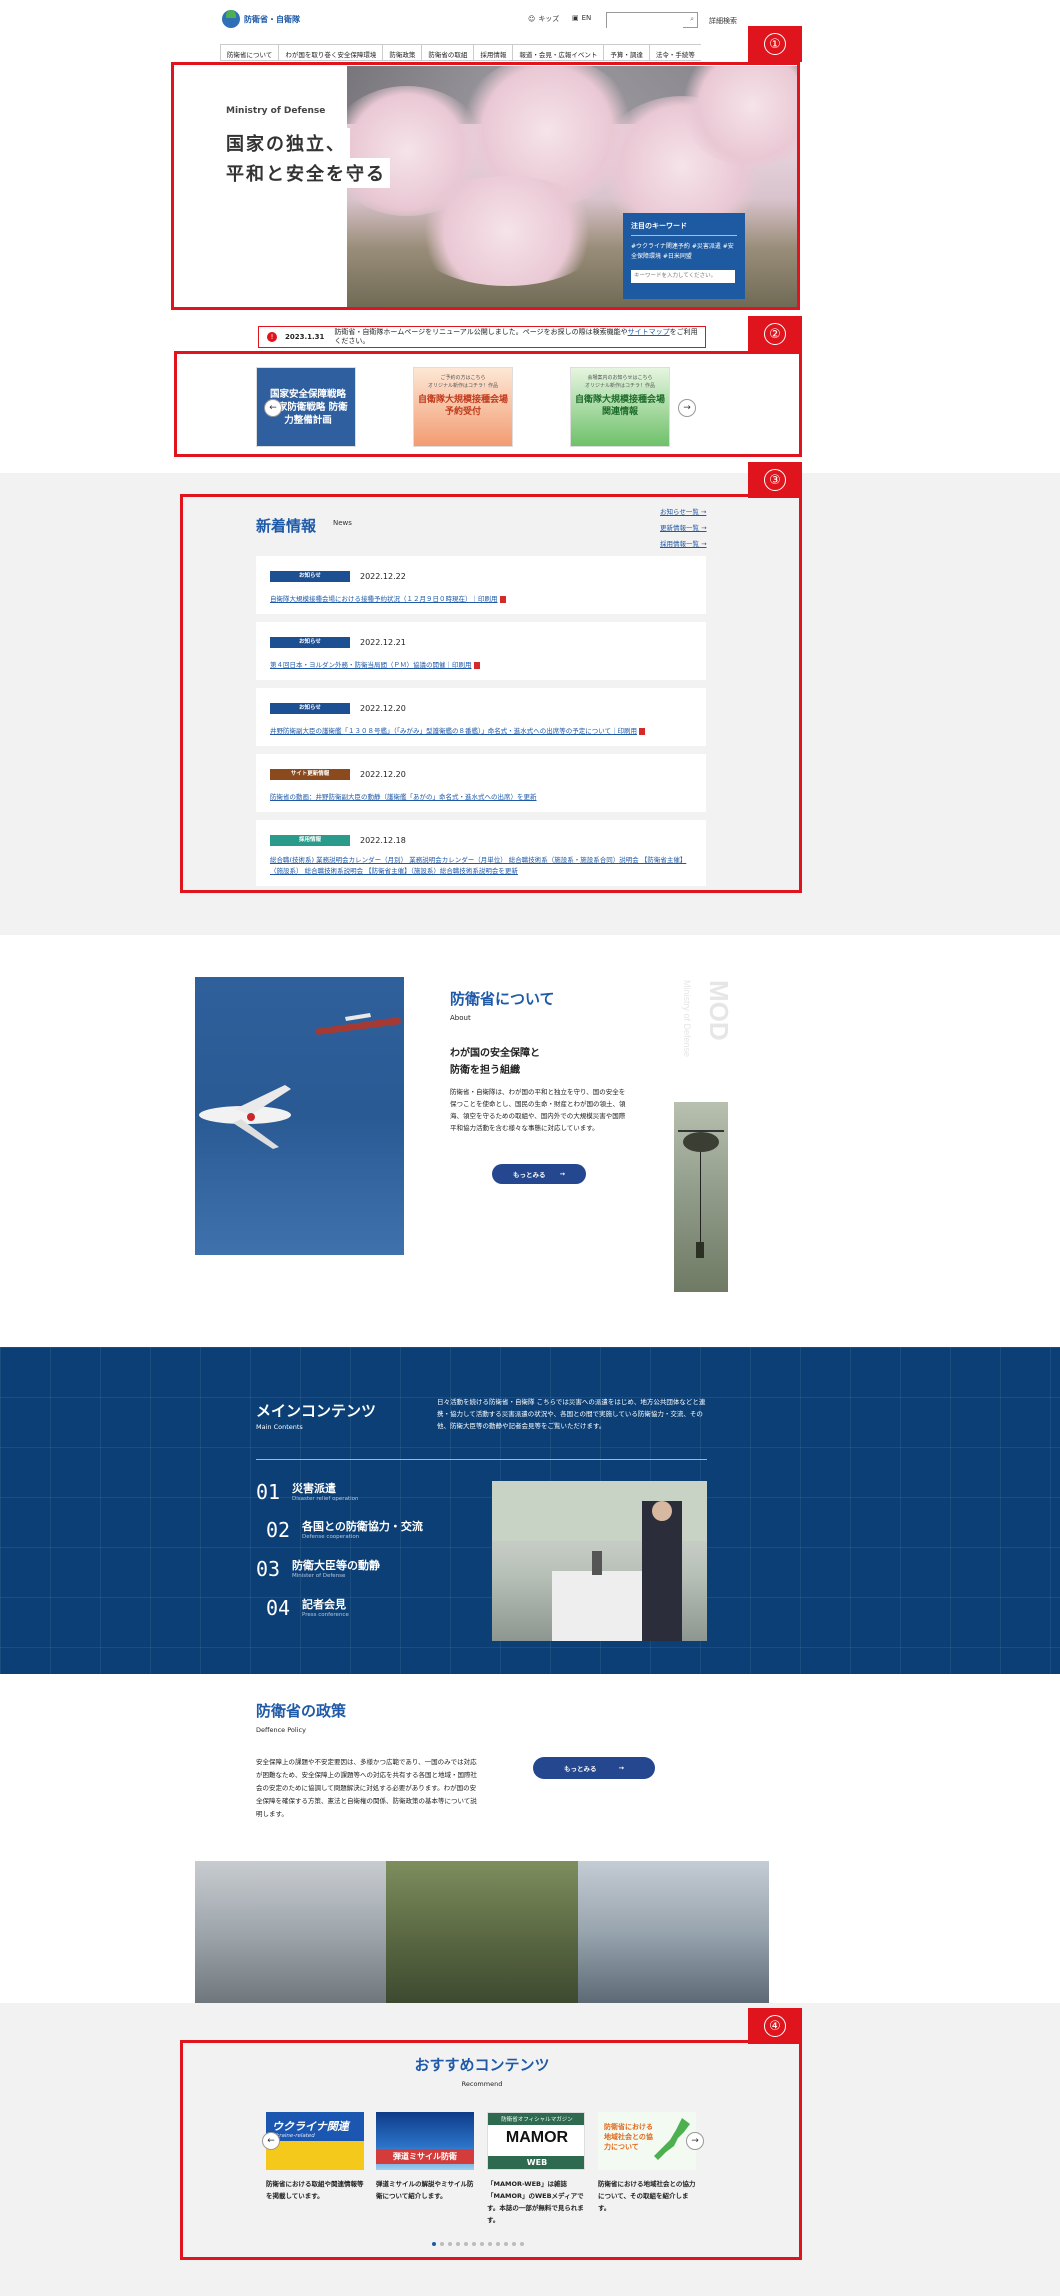 The height and width of the screenshot is (2296, 1060). I want to click on gnav-item-initiatives: 防衛省の取組, so click(447, 52).